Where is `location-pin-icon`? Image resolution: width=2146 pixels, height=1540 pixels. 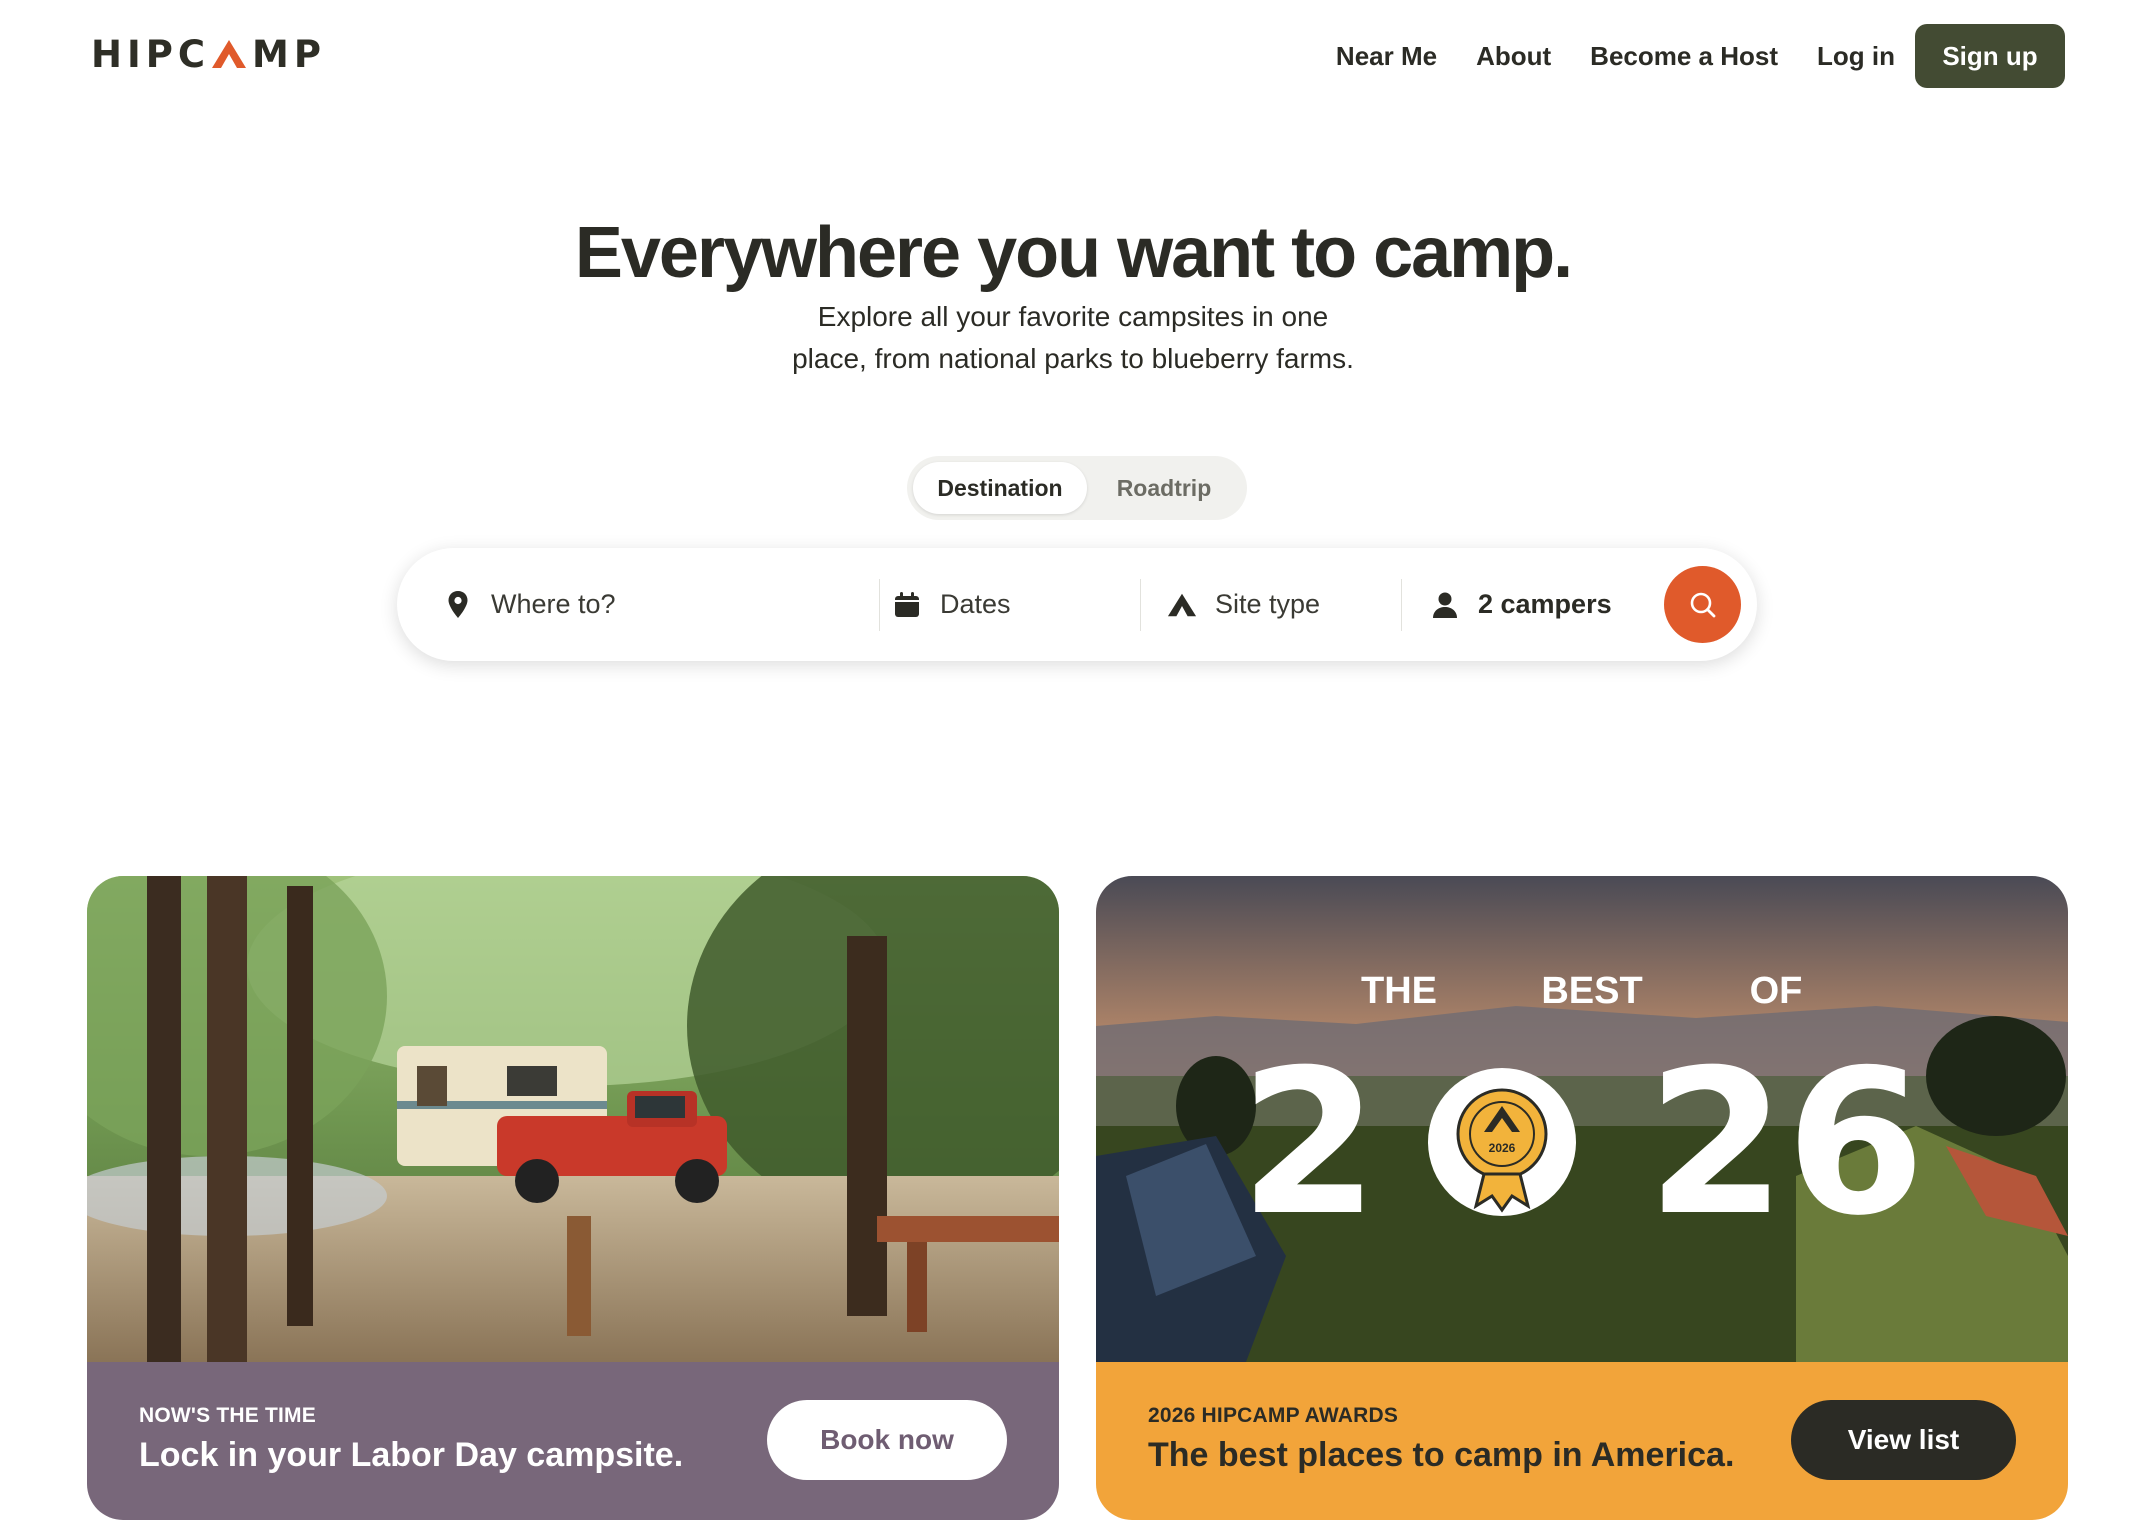 location-pin-icon is located at coordinates (458, 605).